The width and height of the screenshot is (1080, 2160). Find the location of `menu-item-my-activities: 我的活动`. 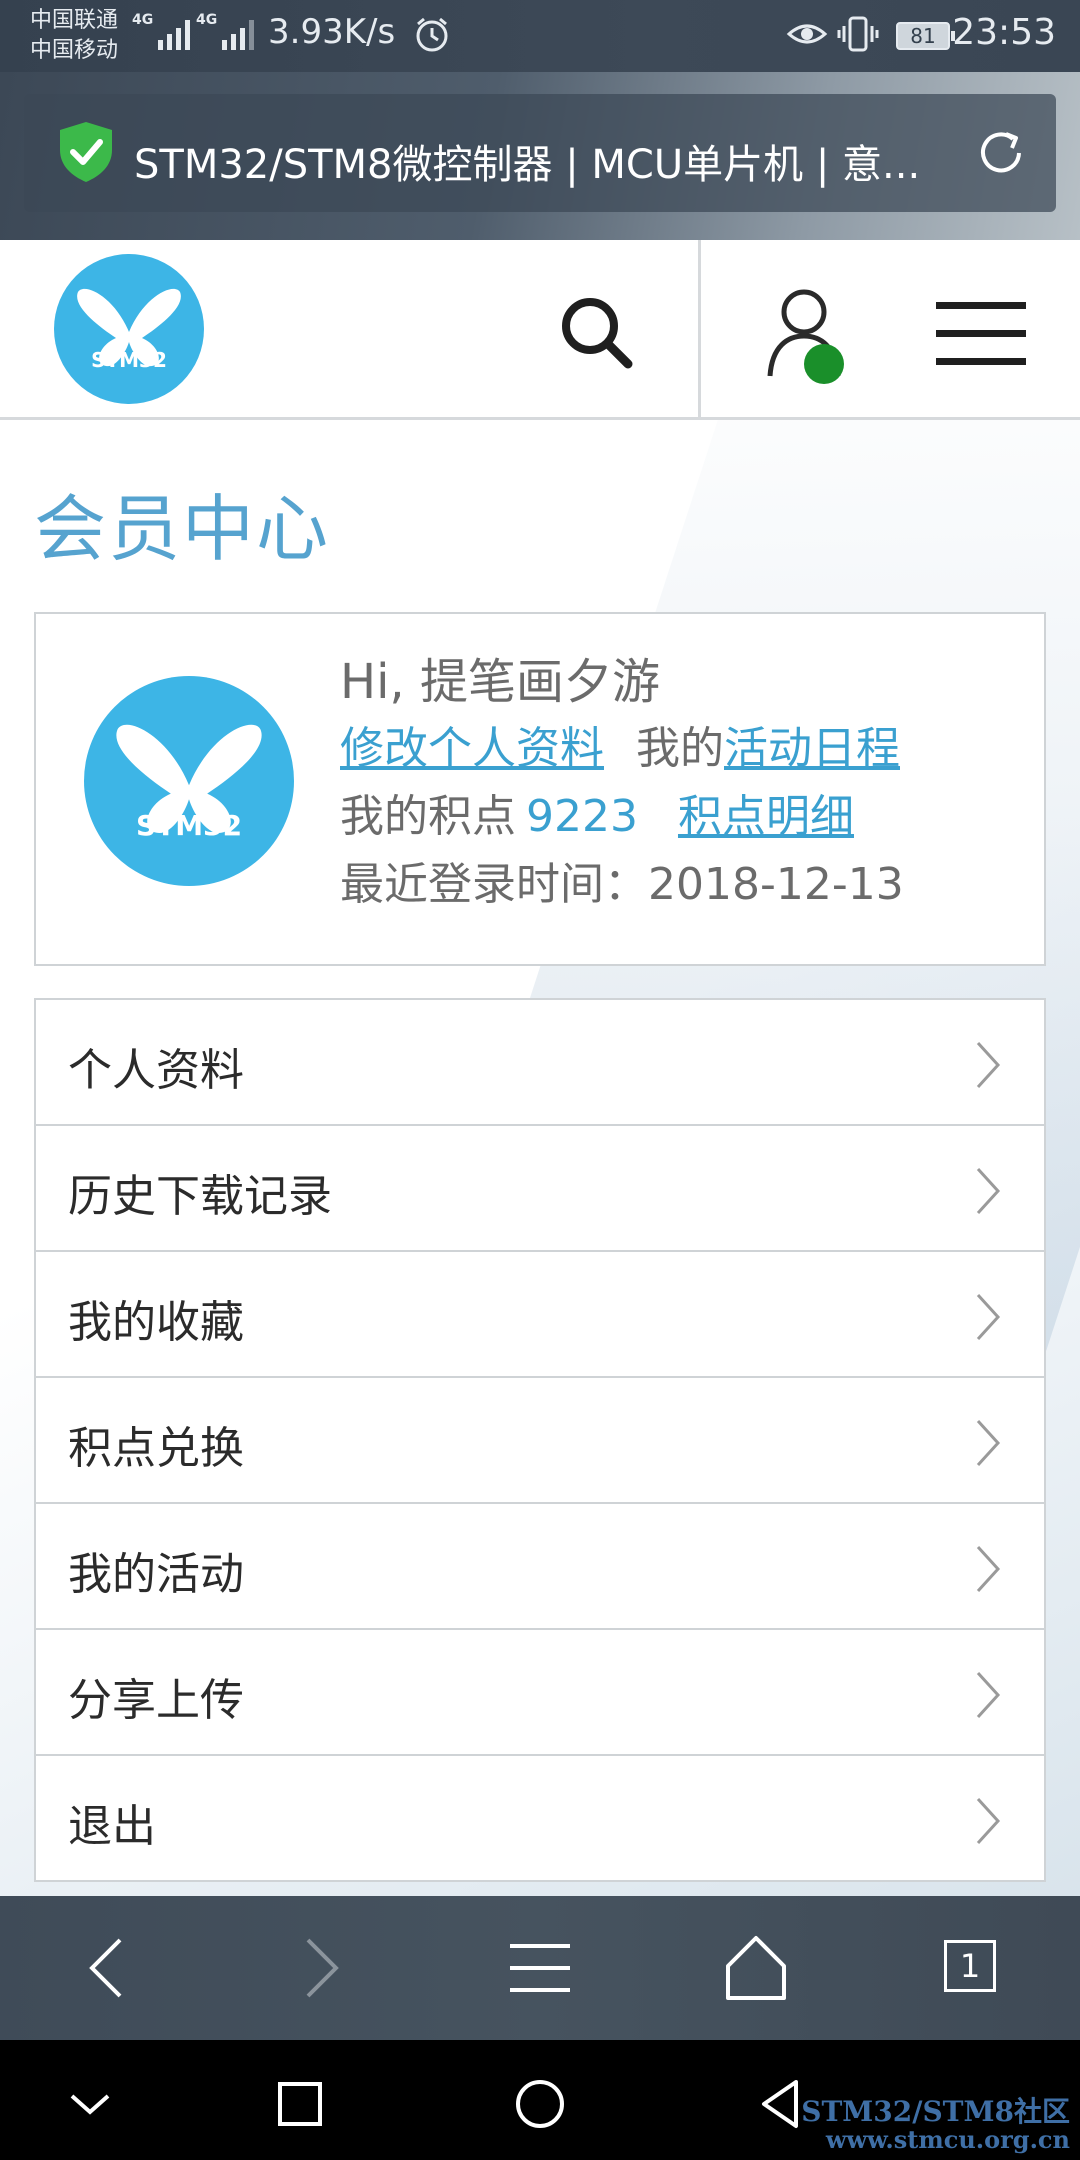

menu-item-my-activities: 我的活动 is located at coordinates (540, 1567).